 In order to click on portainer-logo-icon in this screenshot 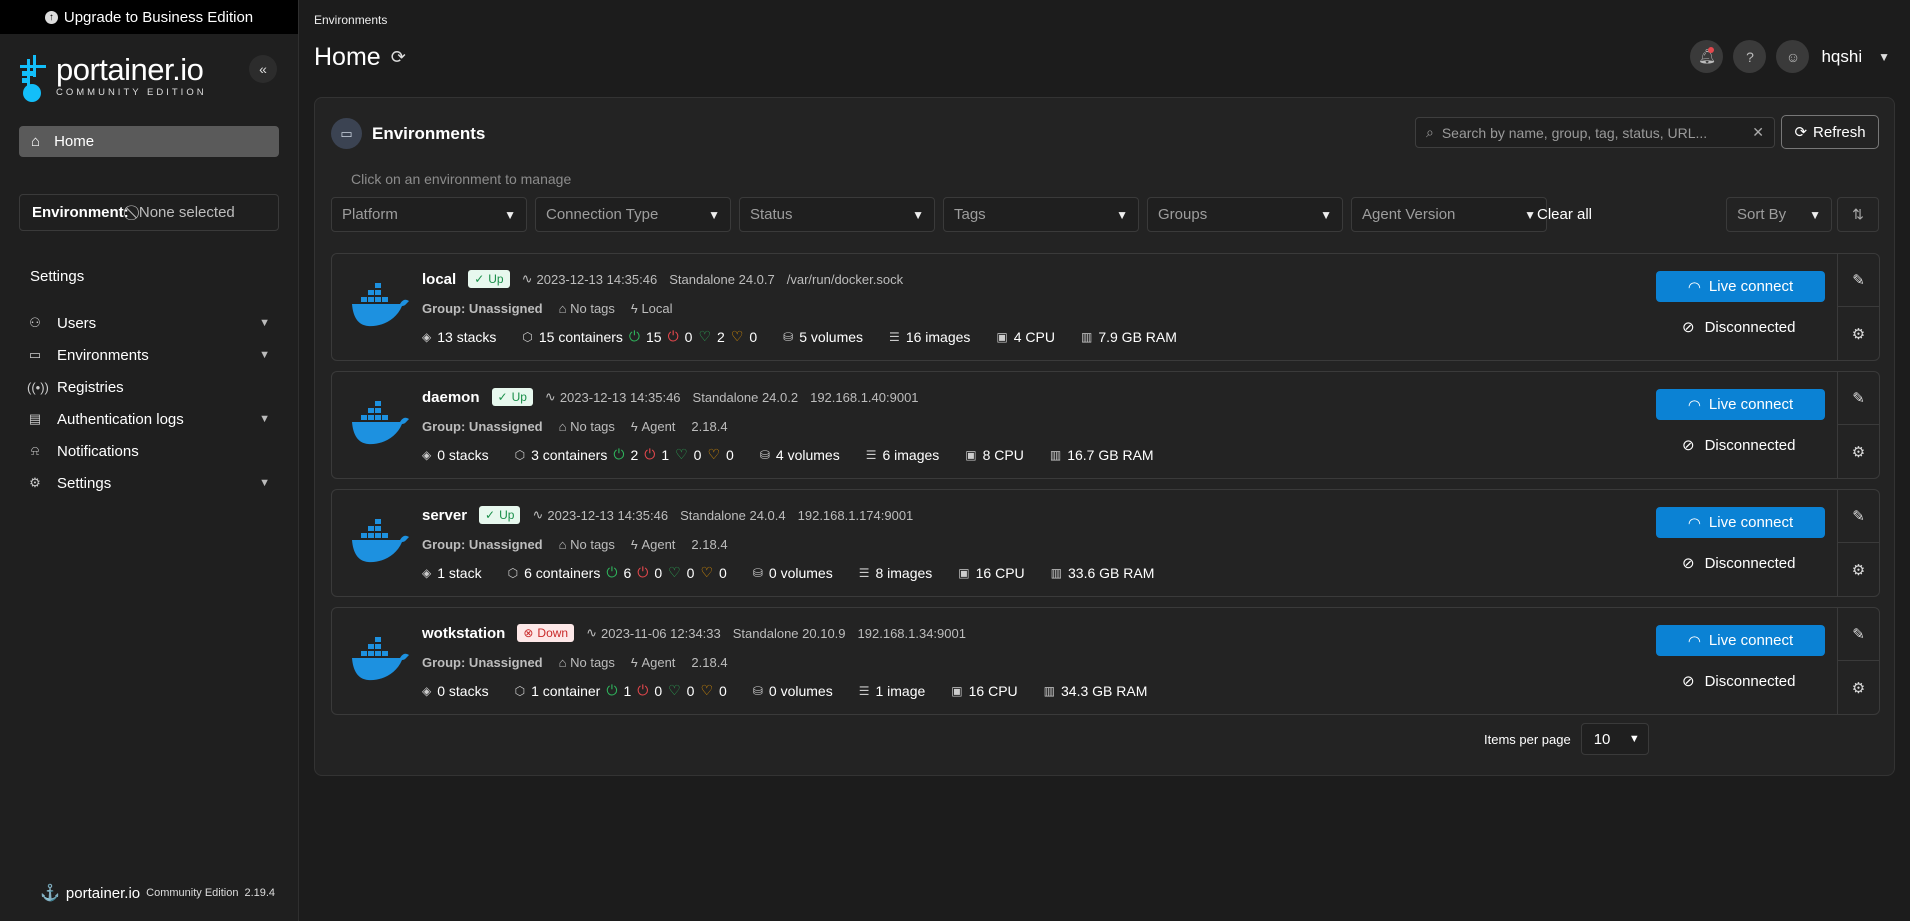, I will do `click(33, 78)`.